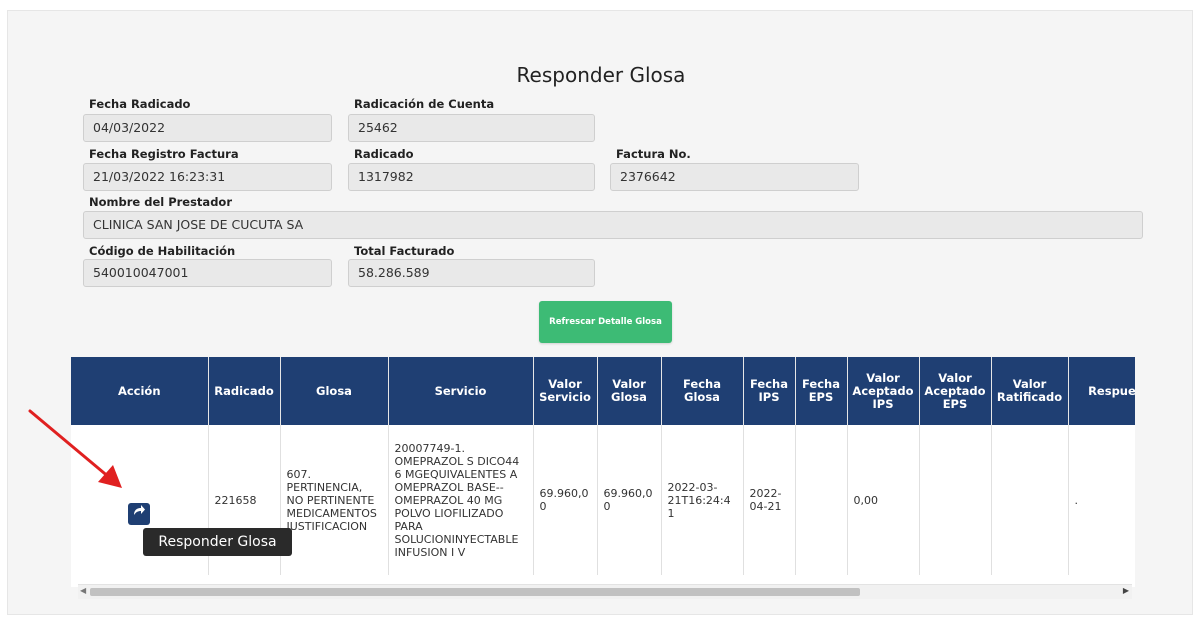 The width and height of the screenshot is (1199, 617). I want to click on col-fecha-eps: Fecha EPS, so click(821, 391).